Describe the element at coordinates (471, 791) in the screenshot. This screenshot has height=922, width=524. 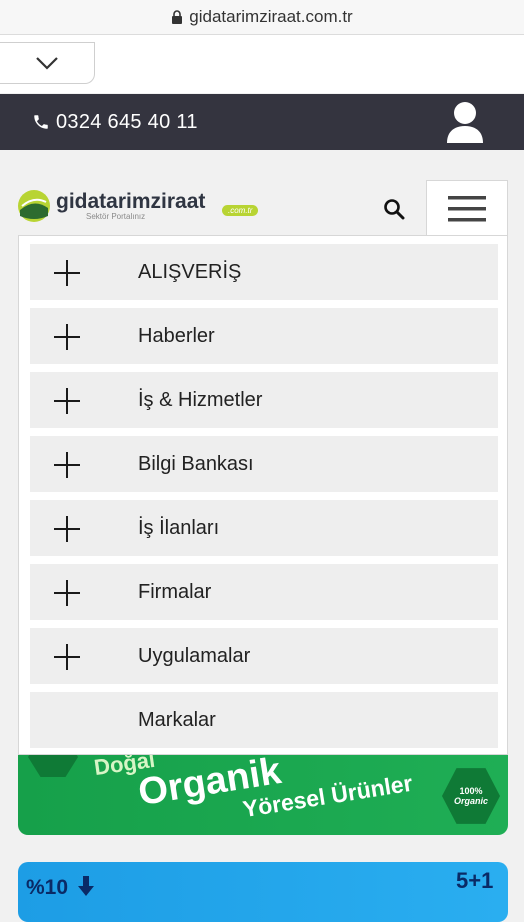
I see `badge-top-text: 100%` at that location.